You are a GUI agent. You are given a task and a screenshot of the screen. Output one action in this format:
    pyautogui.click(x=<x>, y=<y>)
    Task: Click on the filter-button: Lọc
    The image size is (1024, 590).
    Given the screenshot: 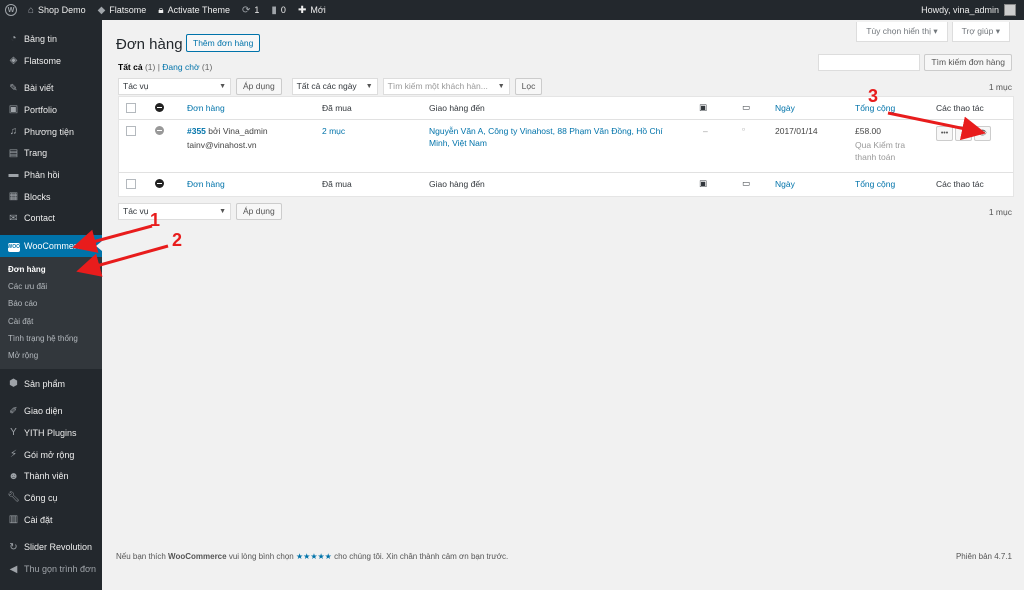 What is the action you would take?
    pyautogui.click(x=528, y=86)
    